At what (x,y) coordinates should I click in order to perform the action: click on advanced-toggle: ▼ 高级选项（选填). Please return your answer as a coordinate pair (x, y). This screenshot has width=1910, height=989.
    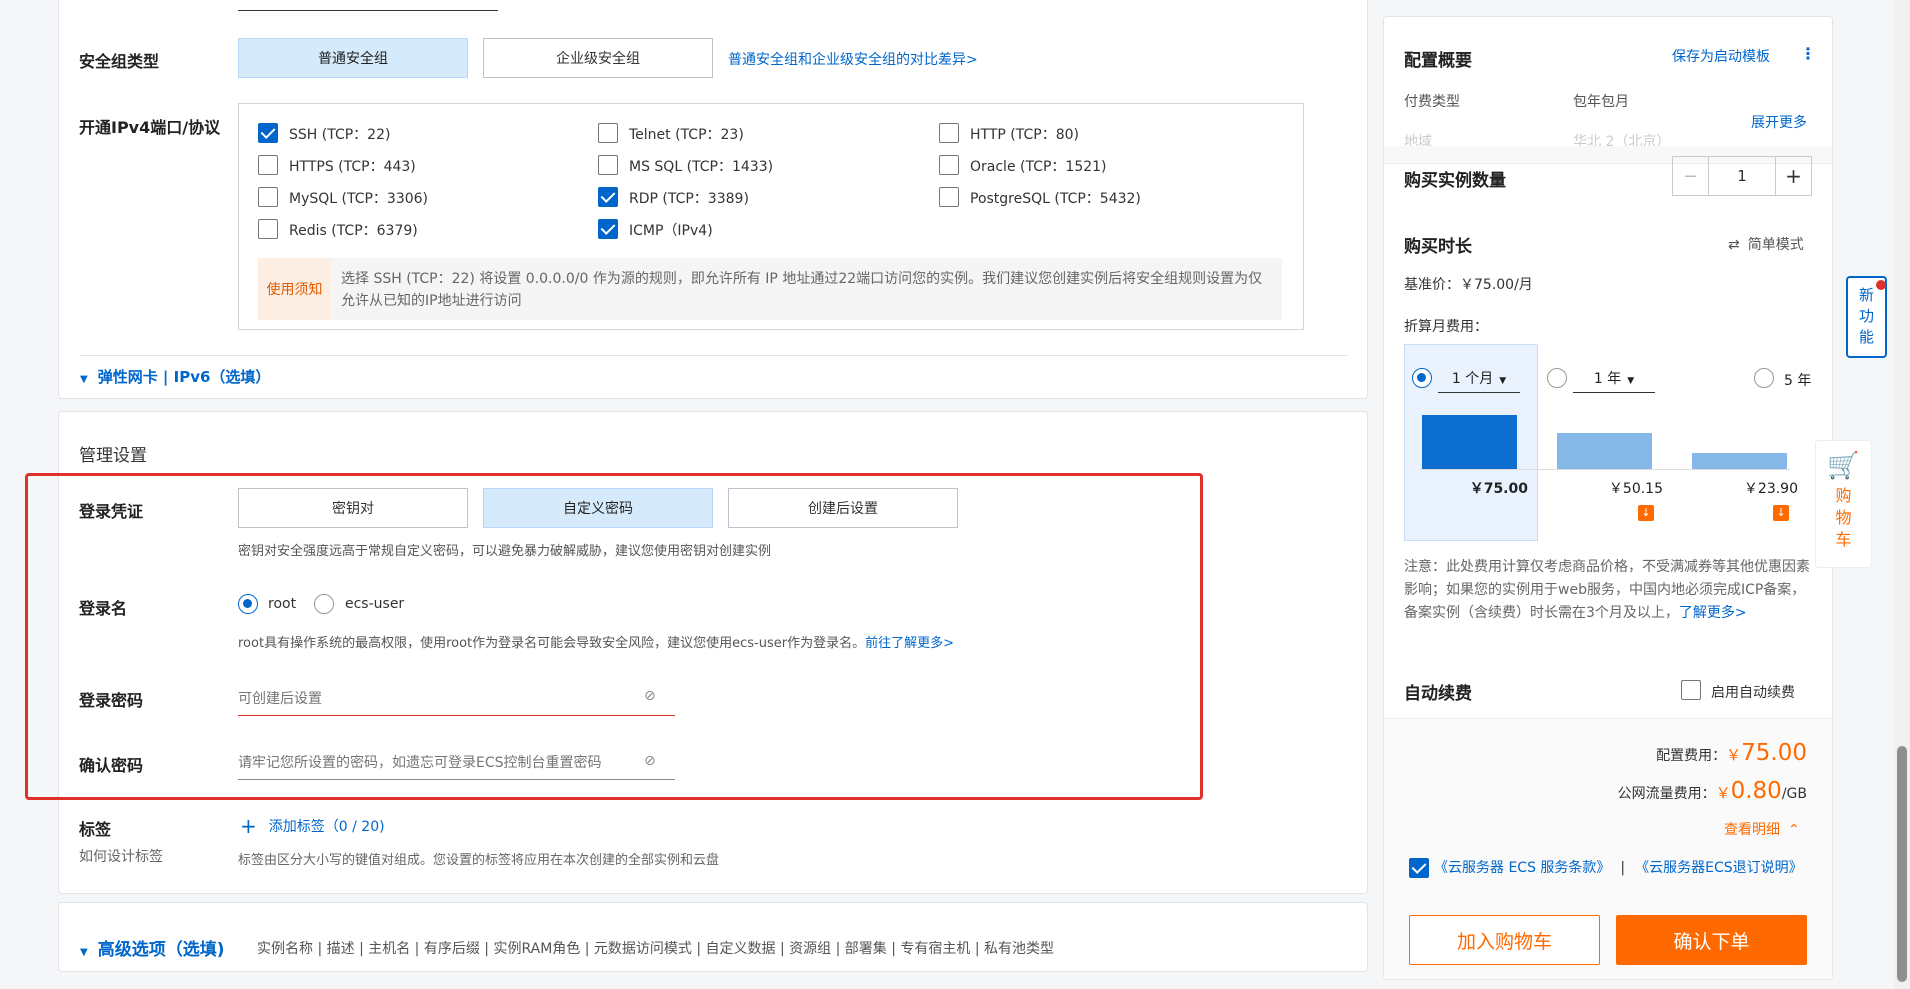
    Looking at the image, I should click on (152, 947).